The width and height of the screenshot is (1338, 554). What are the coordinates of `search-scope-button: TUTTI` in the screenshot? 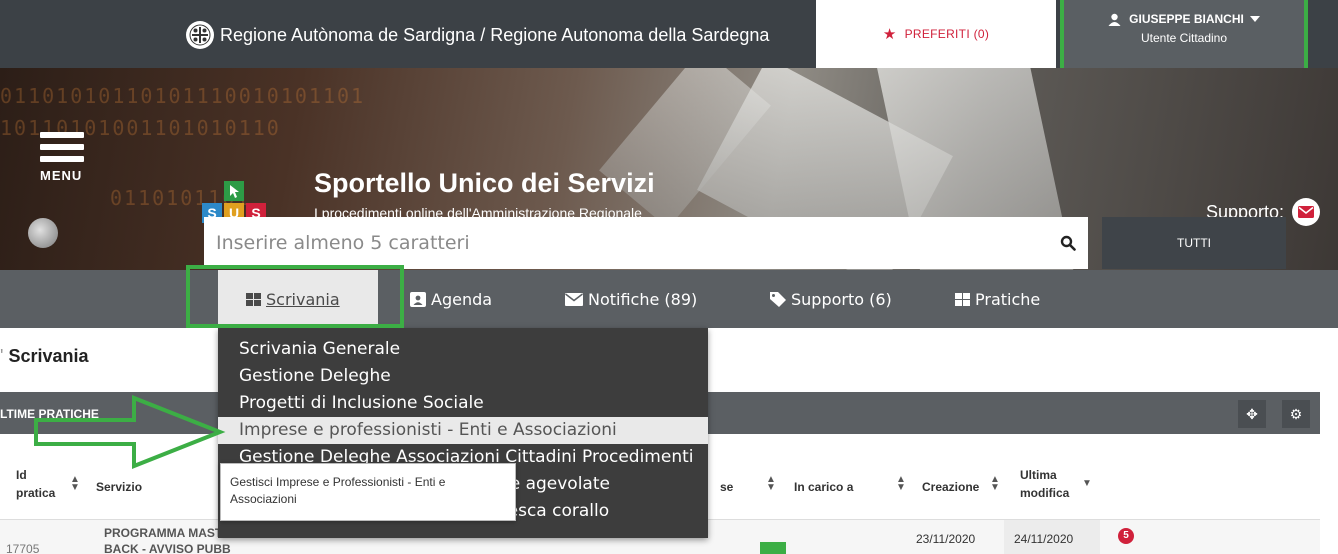 It's located at (1194, 243).